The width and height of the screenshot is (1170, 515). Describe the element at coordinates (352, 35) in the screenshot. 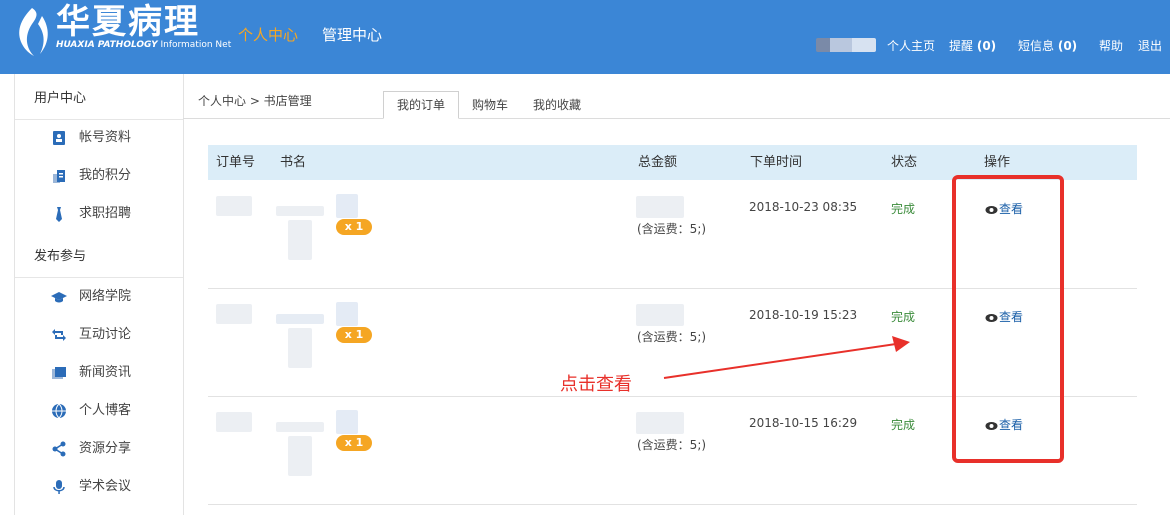

I see `nav-admin-center: 管理中心` at that location.